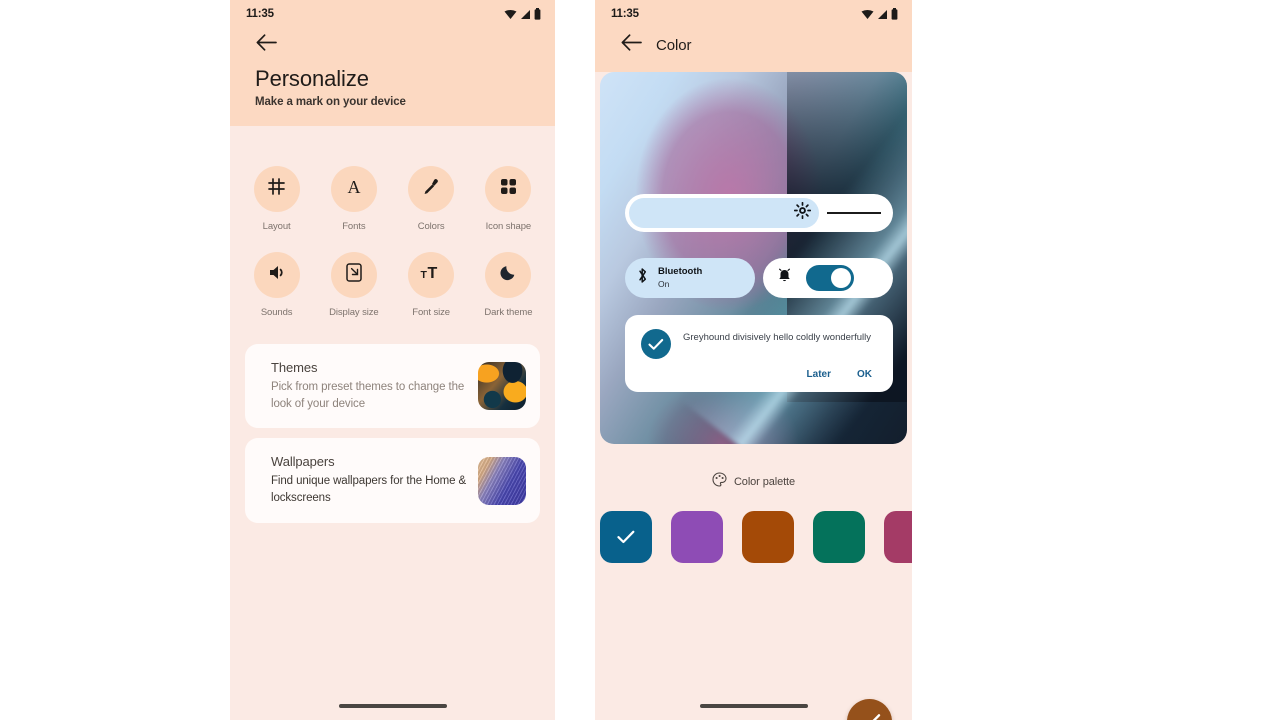 Image resolution: width=1280 pixels, height=720 pixels. Describe the element at coordinates (719, 482) in the screenshot. I see `palette-icon` at that location.